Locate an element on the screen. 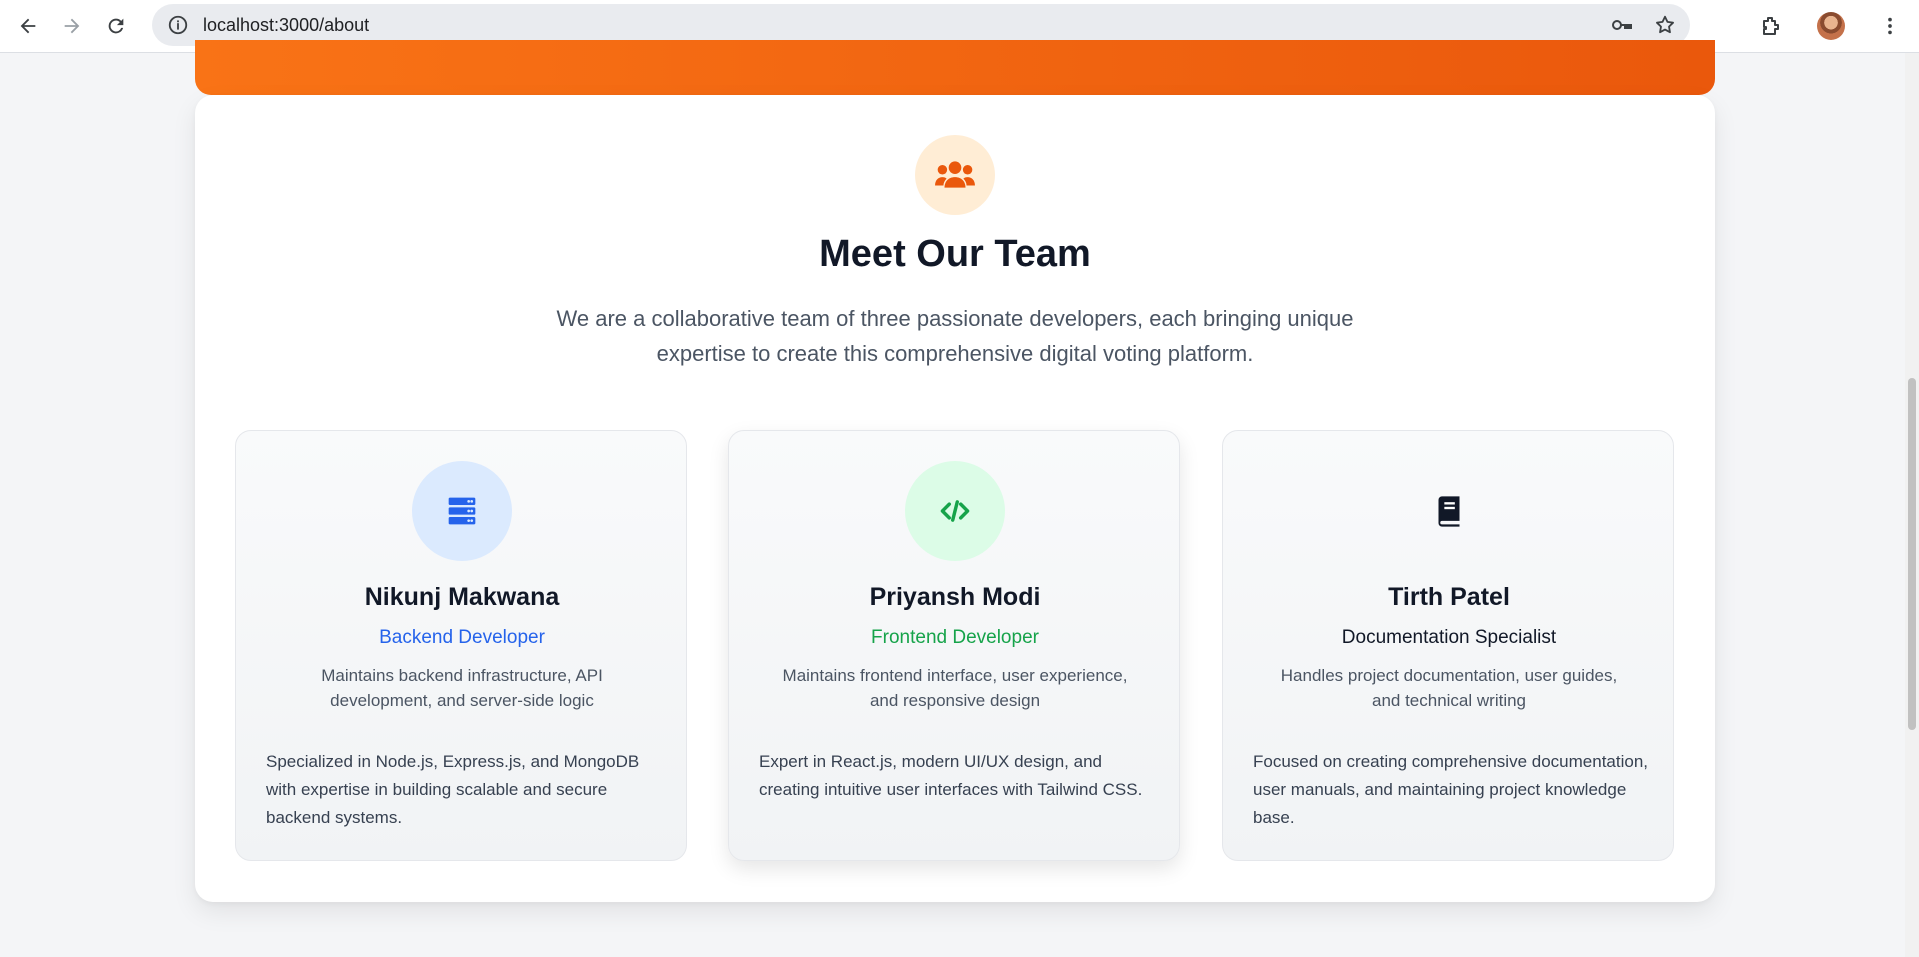 This screenshot has width=1919, height=957. password-key-icon is located at coordinates (1622, 25).